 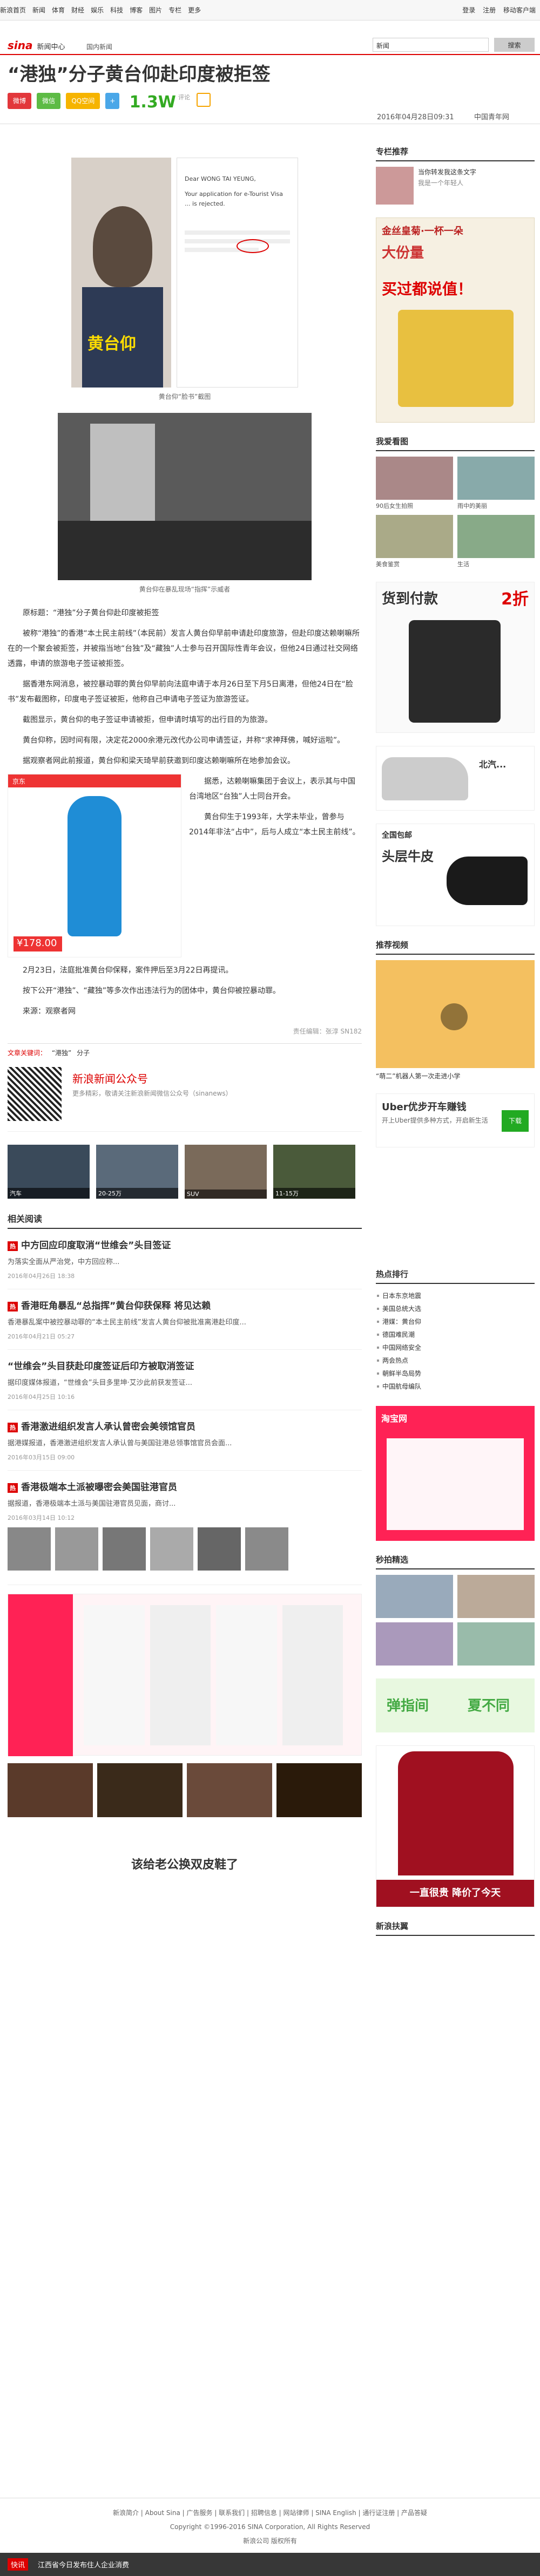 I want to click on site-header: sina 新闻中心 国内新闻 新闻 搜索, so click(x=270, y=44).